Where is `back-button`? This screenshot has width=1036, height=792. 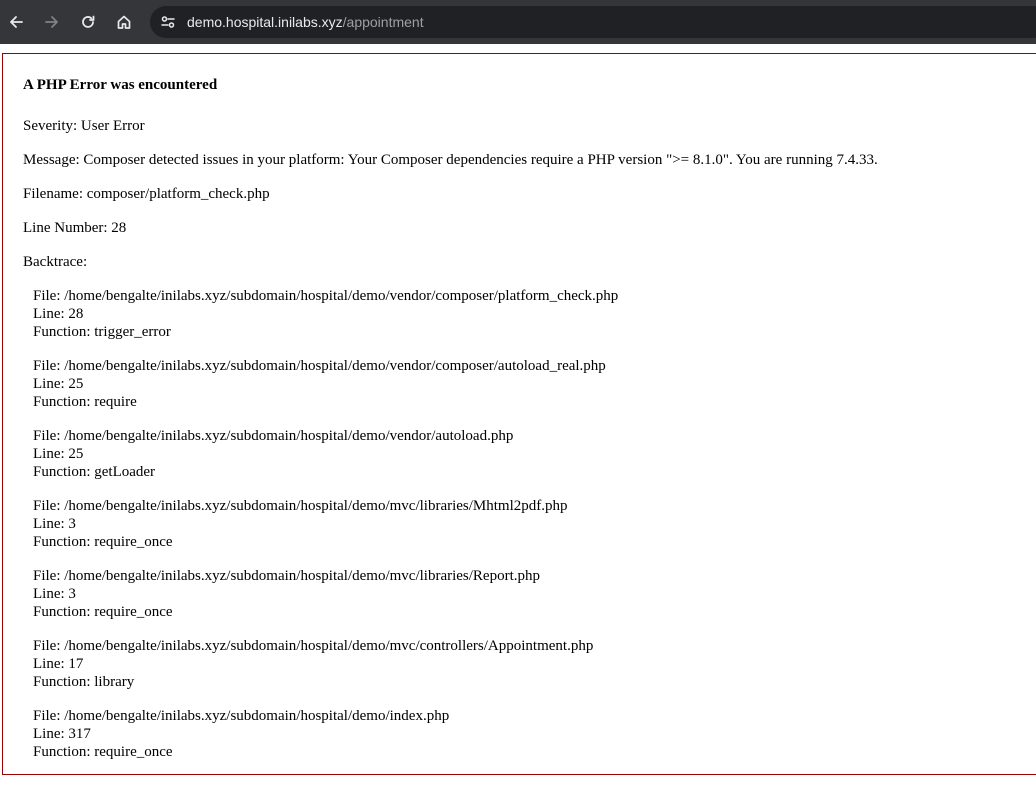 back-button is located at coordinates (16, 22).